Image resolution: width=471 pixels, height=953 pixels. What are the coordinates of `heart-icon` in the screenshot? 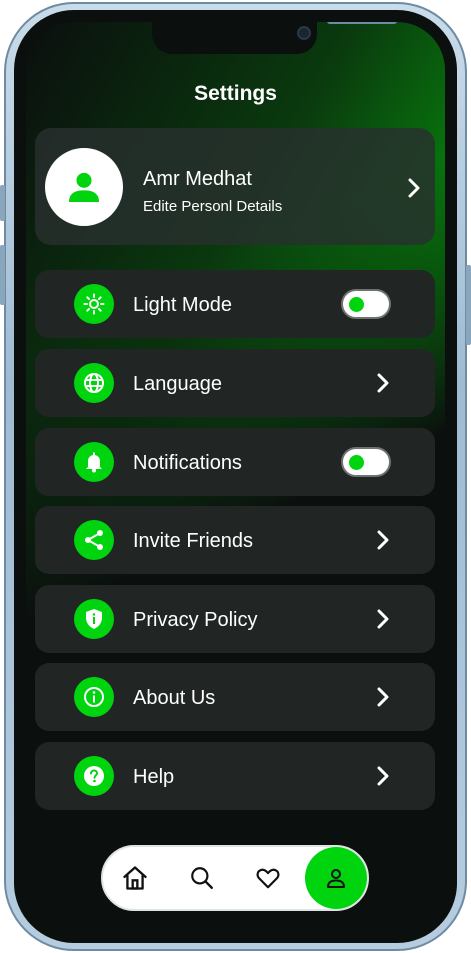 It's located at (268, 878).